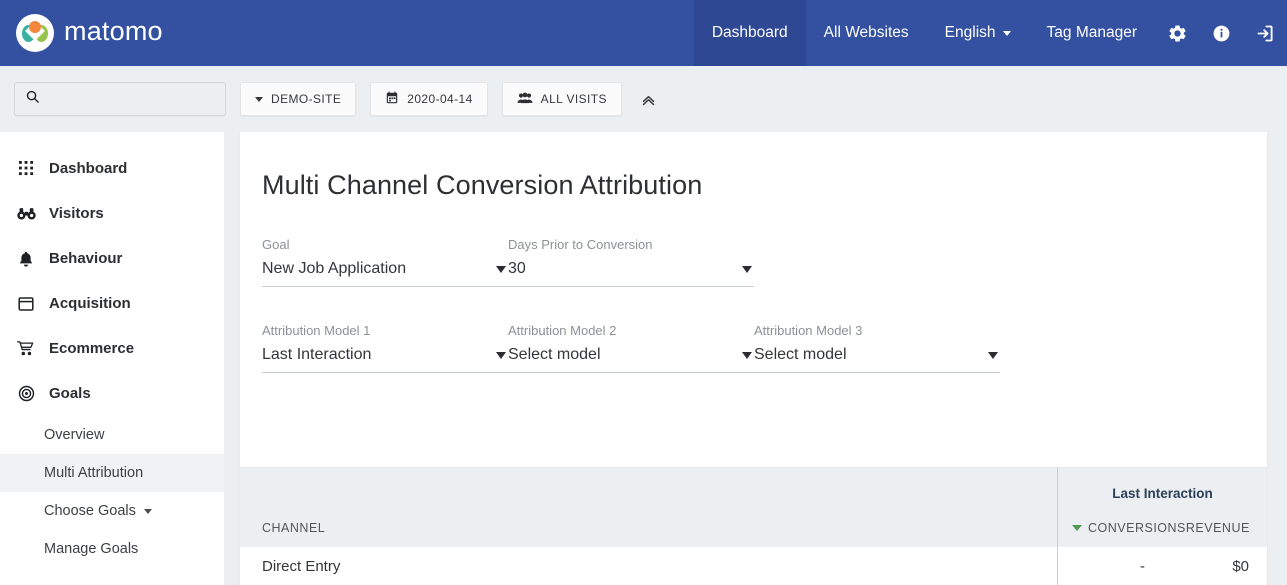 This screenshot has height=585, width=1287. Describe the element at coordinates (385, 359) in the screenshot. I see `attribution-model-1-select: Last Interaction` at that location.